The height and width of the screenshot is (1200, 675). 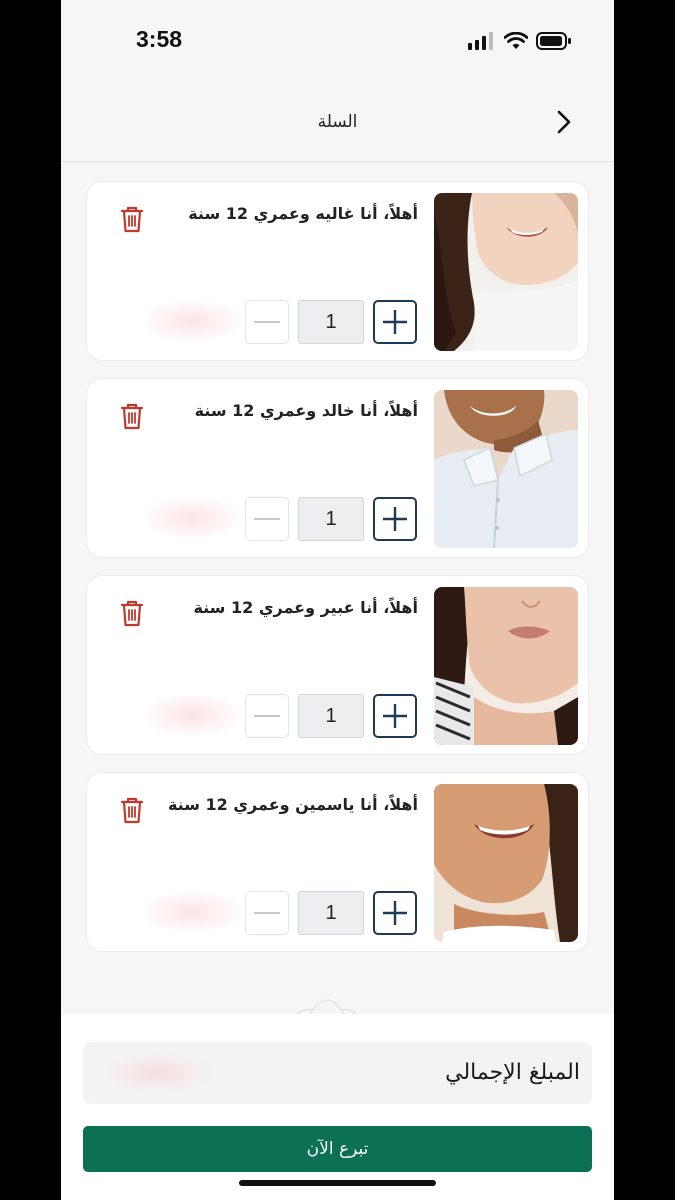 What do you see at coordinates (303, 213) in the screenshot?
I see `item-title: أهلاً، أنا غاليه وعمري 12 سنة` at bounding box center [303, 213].